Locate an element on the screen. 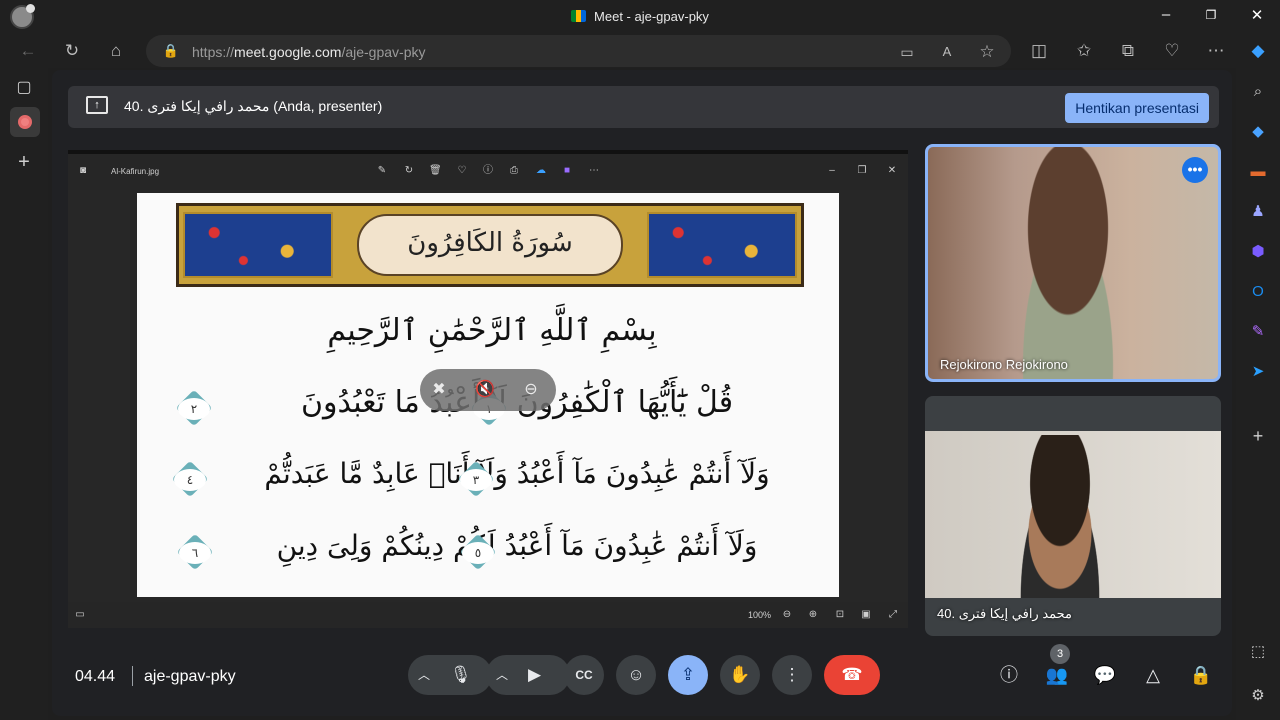  photo-viewer-statusbar: ▭ 100% ⊖ ⊕ ⊡ ▣ ⤢ is located at coordinates (488, 615).